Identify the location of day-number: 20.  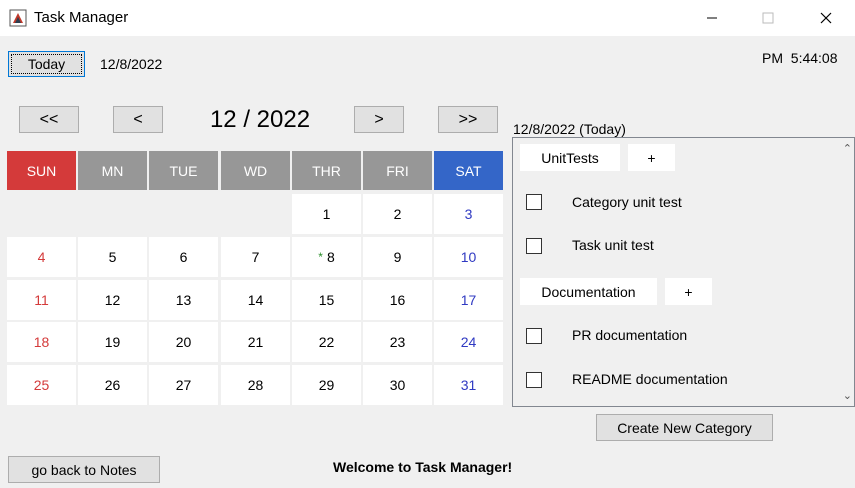
(183, 342).